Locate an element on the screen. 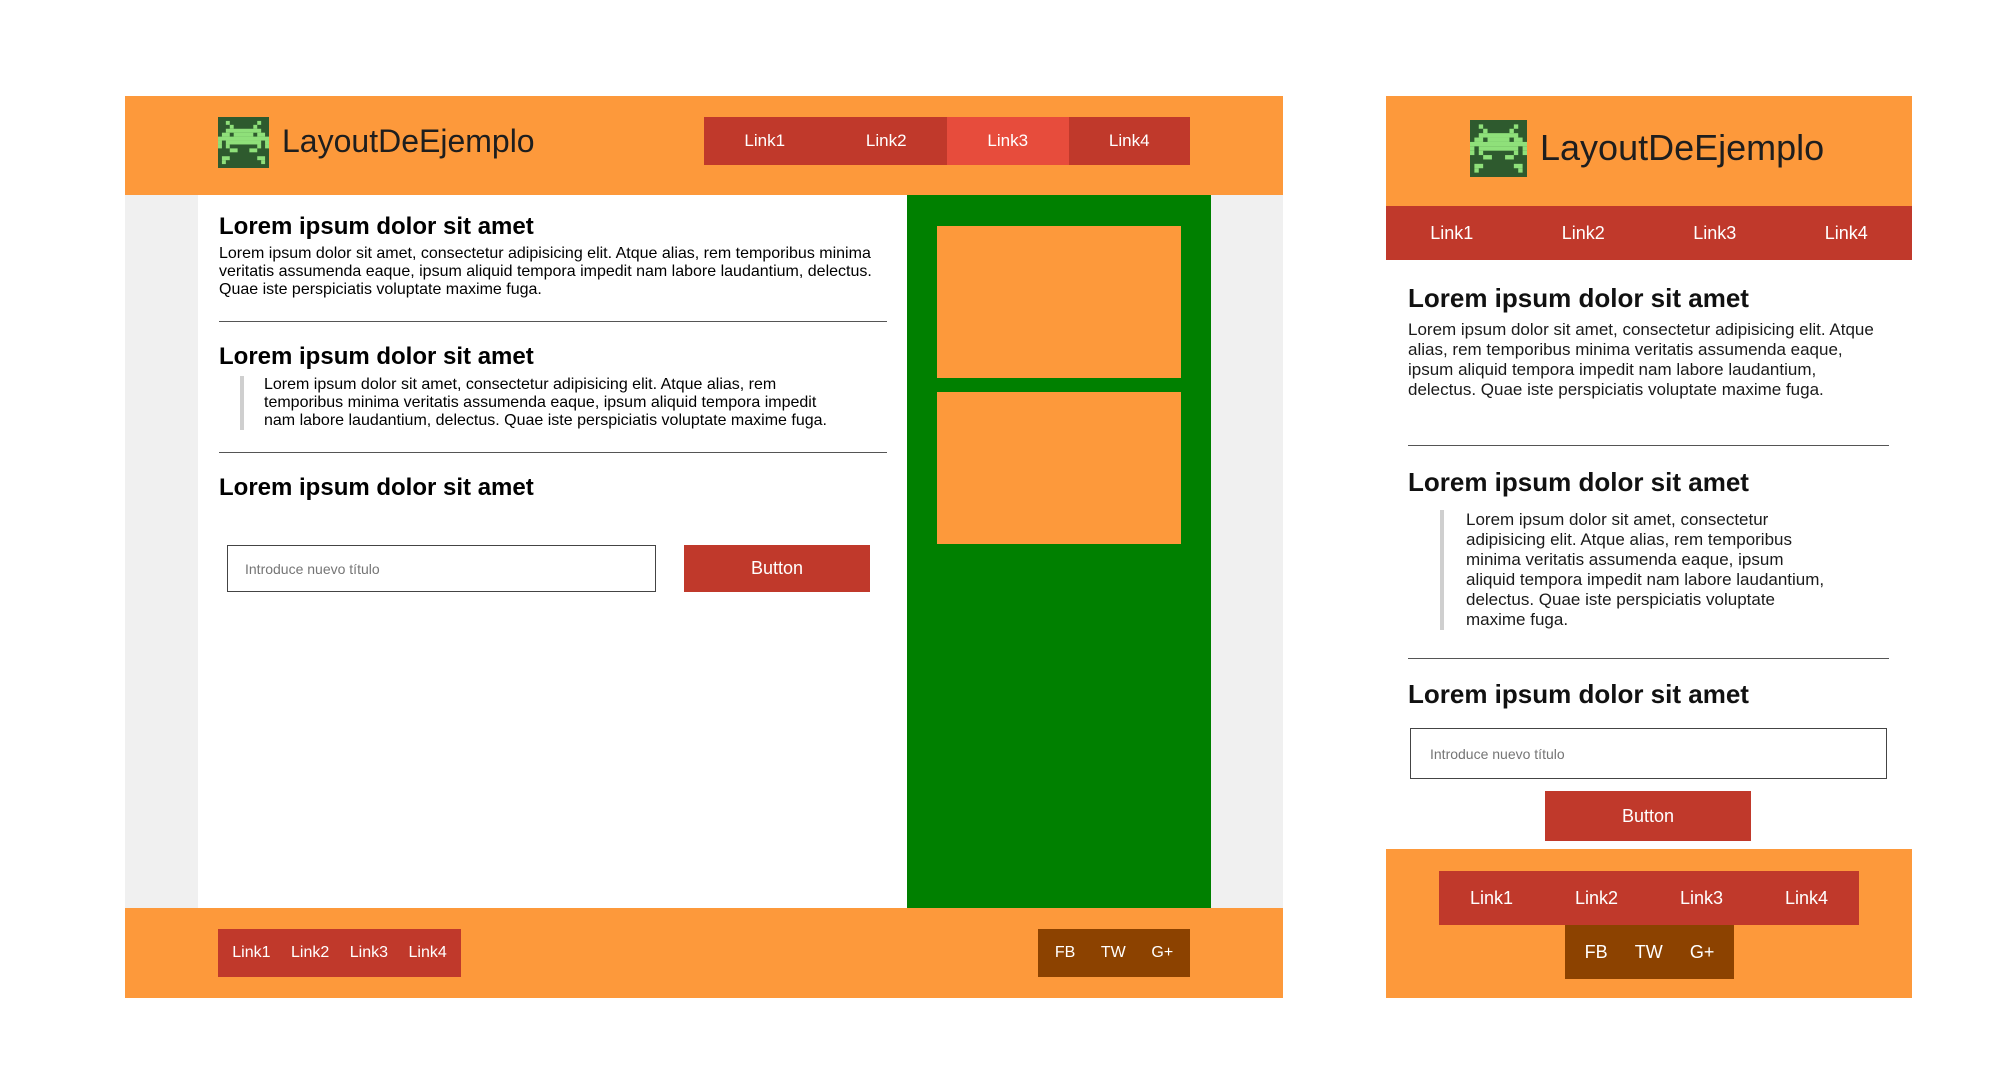 The width and height of the screenshot is (2014, 1081). header: LayoutDeEjemplo Link1 Link2 Link3 Link4 is located at coordinates (704, 145).